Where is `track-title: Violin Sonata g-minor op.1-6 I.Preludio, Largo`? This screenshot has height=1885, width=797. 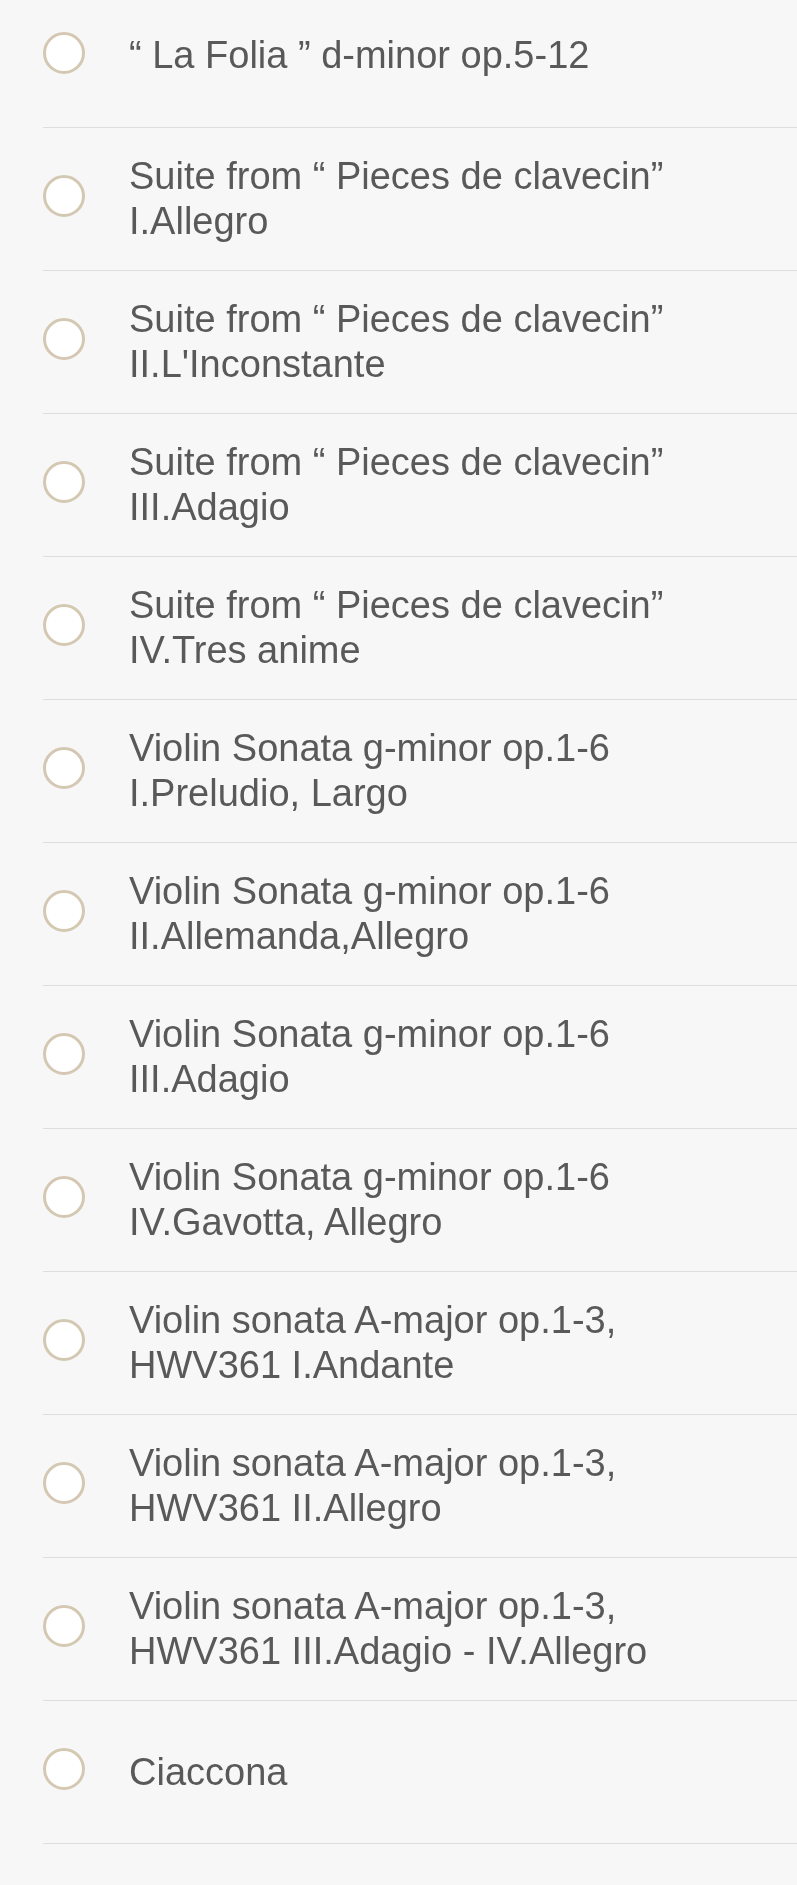
track-title: Violin Sonata g-minor op.1-6 I.Preludio, Largo is located at coordinates (369, 771).